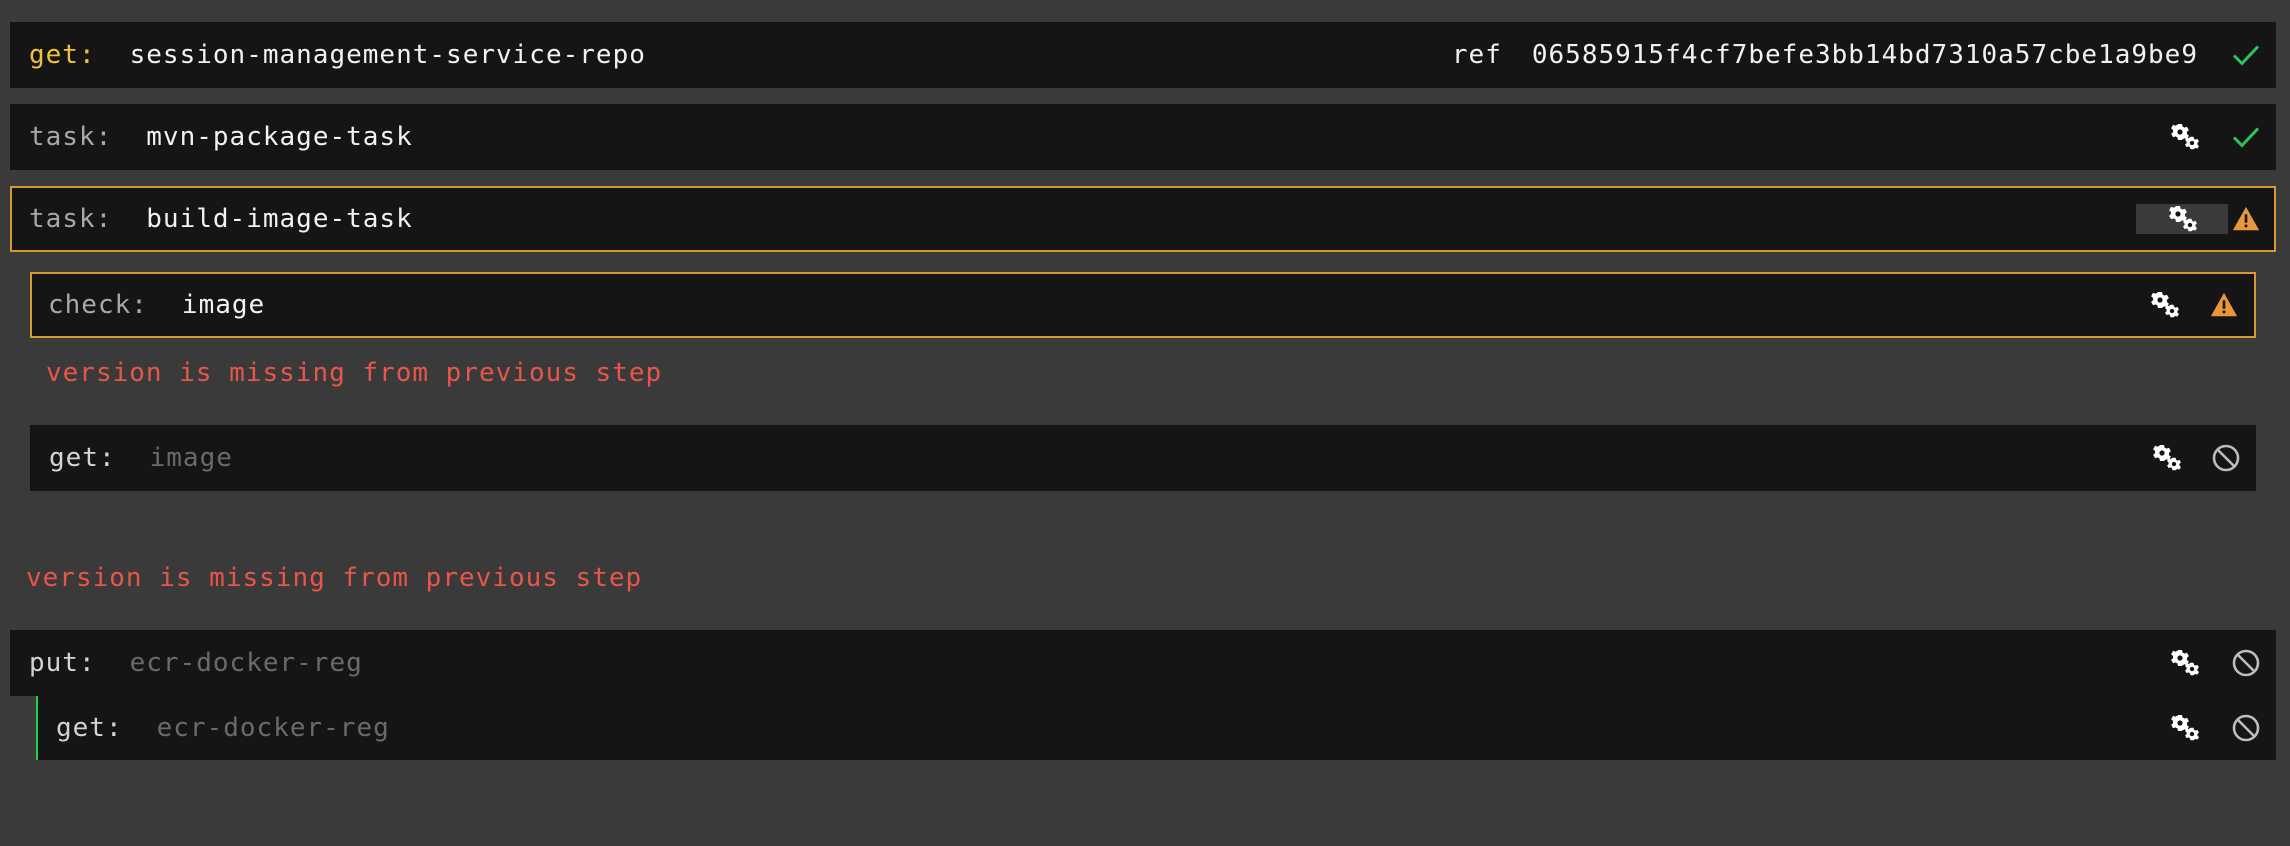 The width and height of the screenshot is (2290, 846). What do you see at coordinates (354, 373) in the screenshot?
I see `check-error-message: version is missing from previous step` at bounding box center [354, 373].